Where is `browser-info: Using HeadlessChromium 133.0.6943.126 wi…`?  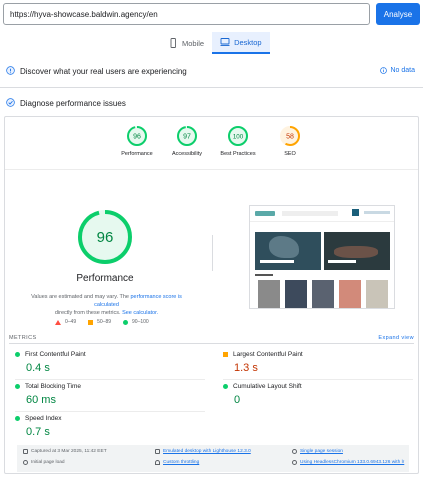 browser-info: Using HeadlessChromium 133.0.6943.126 wi… is located at coordinates (348, 462).